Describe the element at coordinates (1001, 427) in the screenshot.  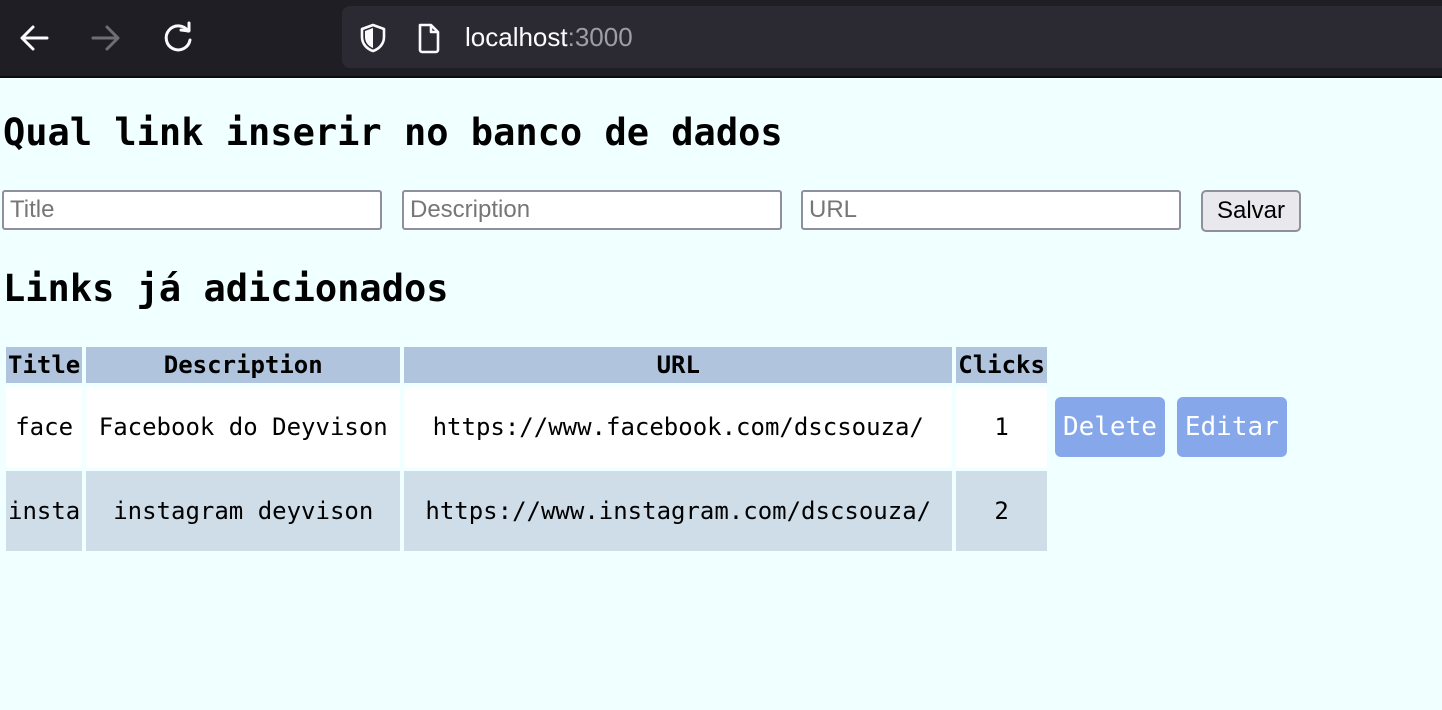
I see `cell-clicks: 1` at that location.